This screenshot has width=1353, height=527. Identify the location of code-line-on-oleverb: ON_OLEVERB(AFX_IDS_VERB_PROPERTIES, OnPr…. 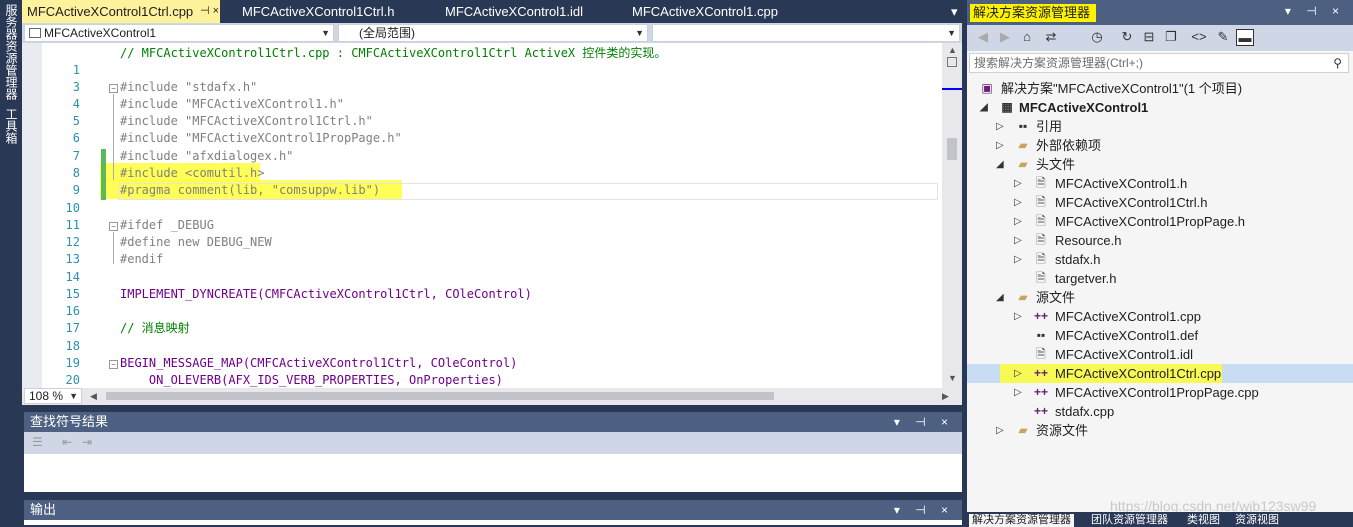
(311, 380).